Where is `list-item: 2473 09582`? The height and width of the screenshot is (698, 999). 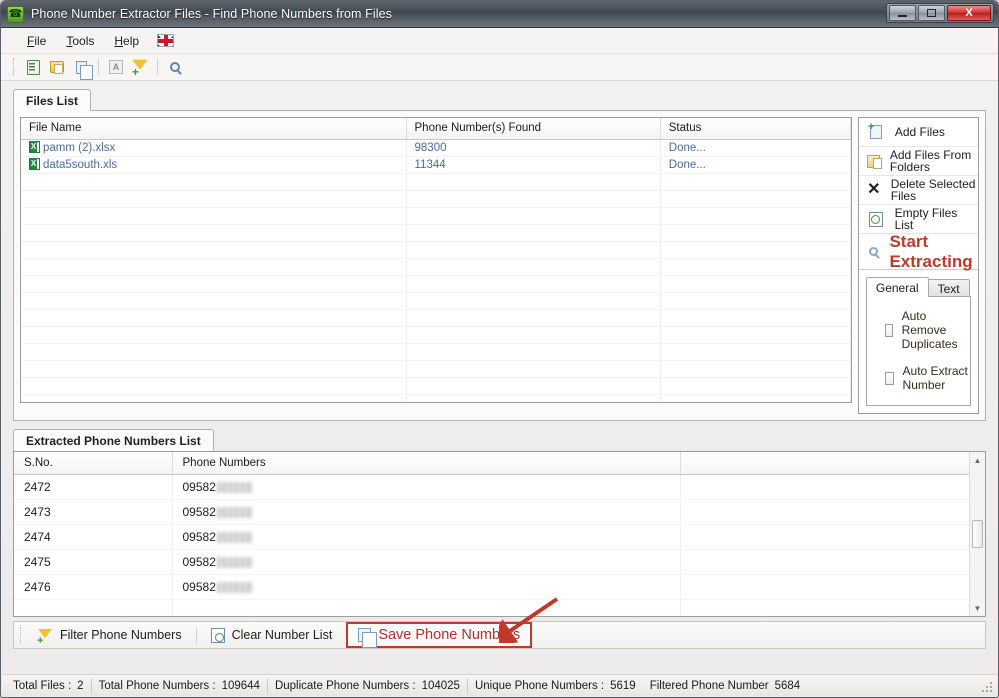 list-item: 2473 09582 is located at coordinates (499, 512).